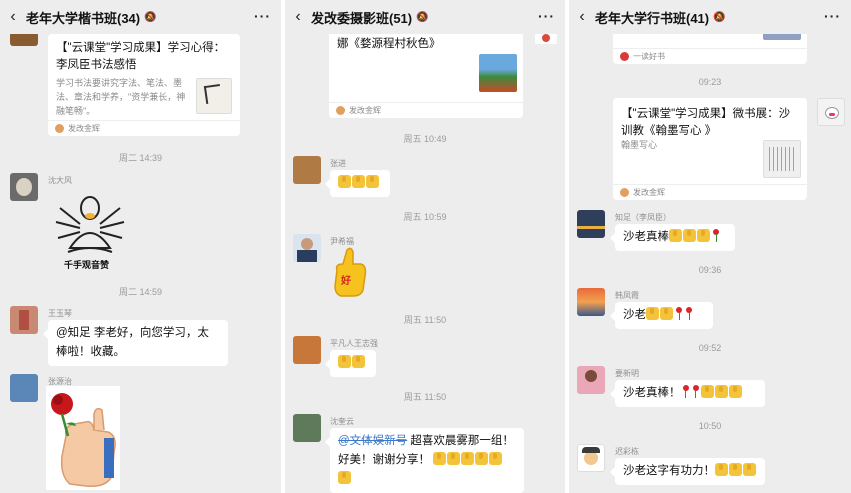  I want to click on message-bubble: 沙老真棒！, so click(687, 393).